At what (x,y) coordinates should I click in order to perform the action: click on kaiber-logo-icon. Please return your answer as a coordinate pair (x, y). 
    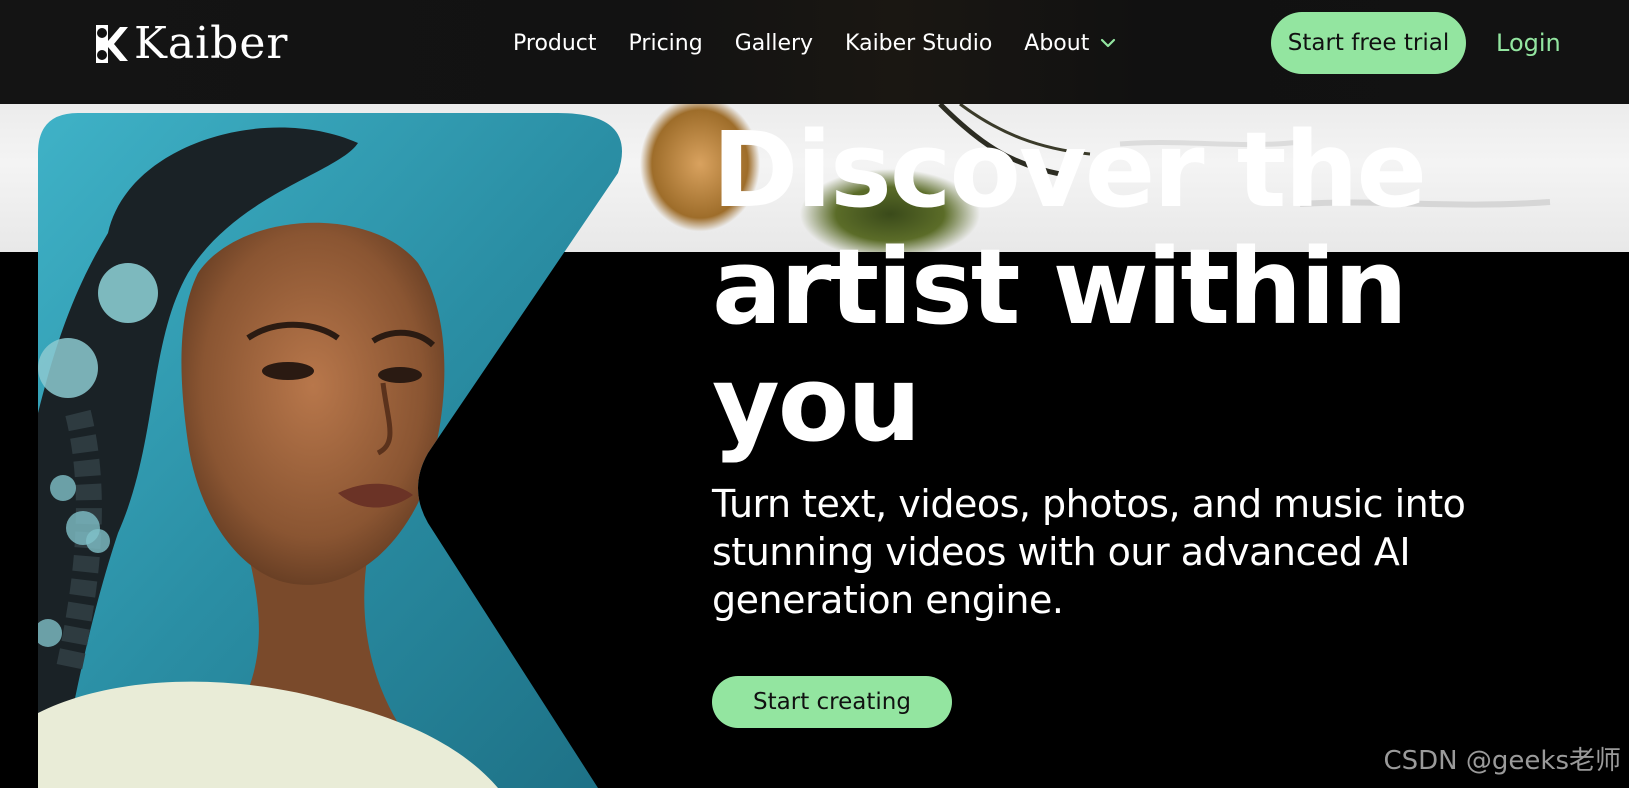
    Looking at the image, I should click on (112, 44).